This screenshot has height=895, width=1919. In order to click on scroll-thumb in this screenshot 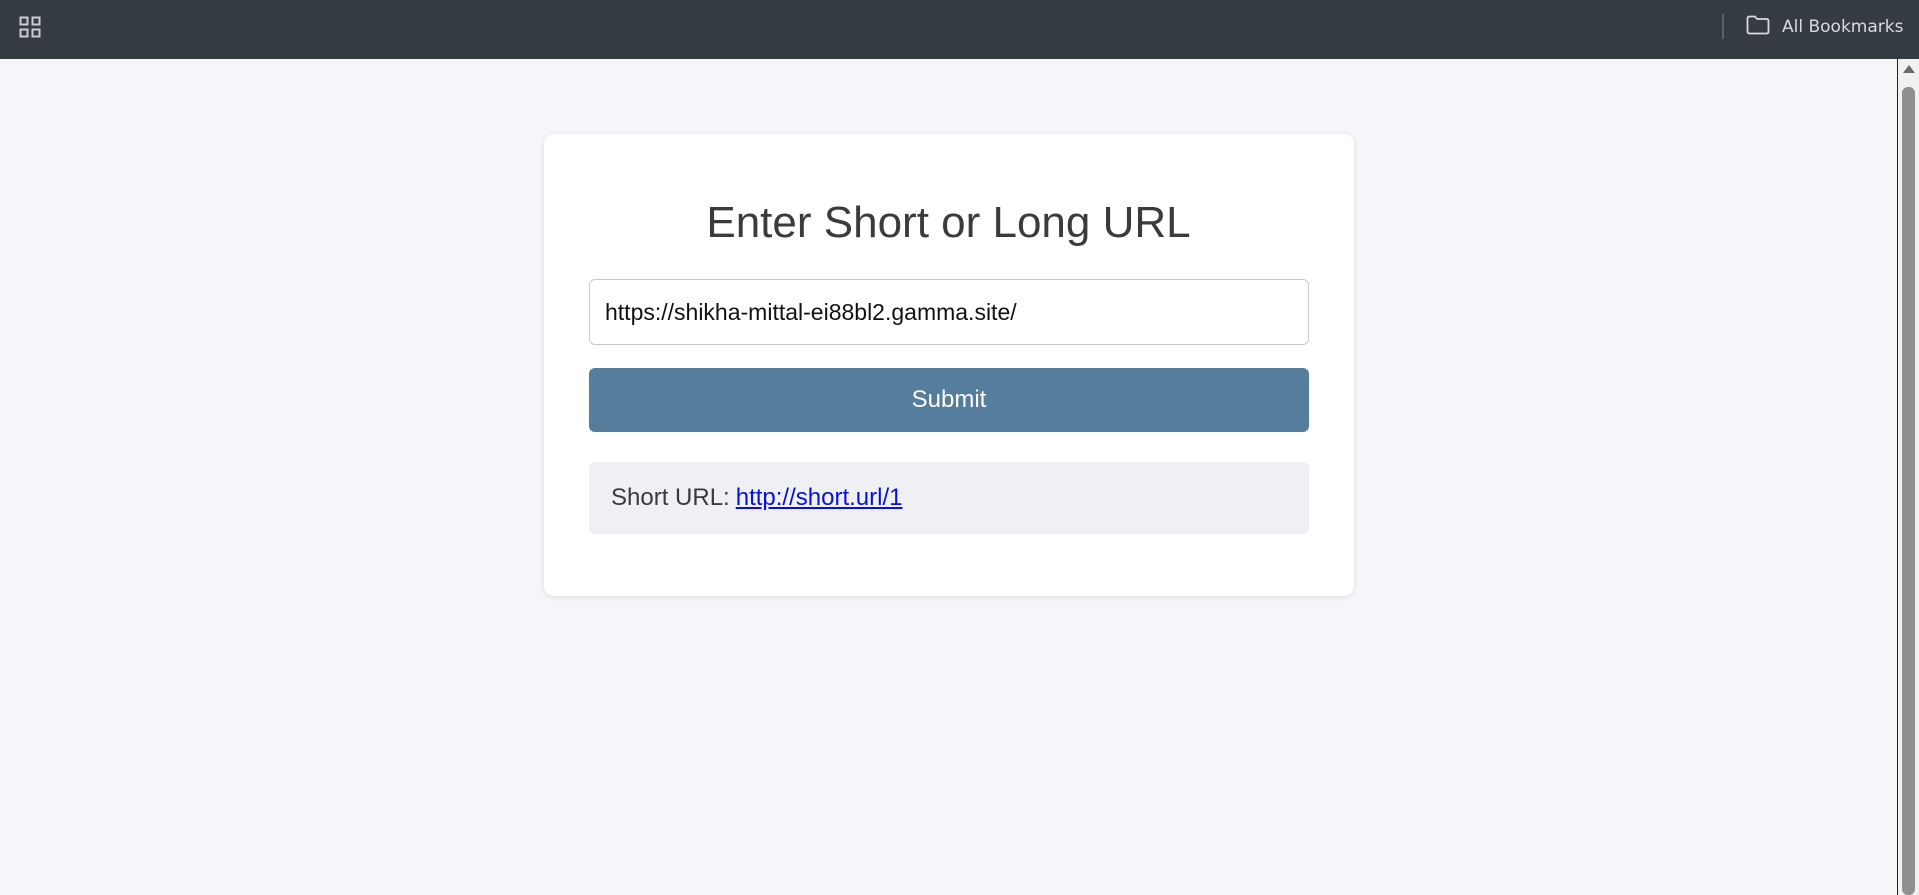, I will do `click(1908, 491)`.